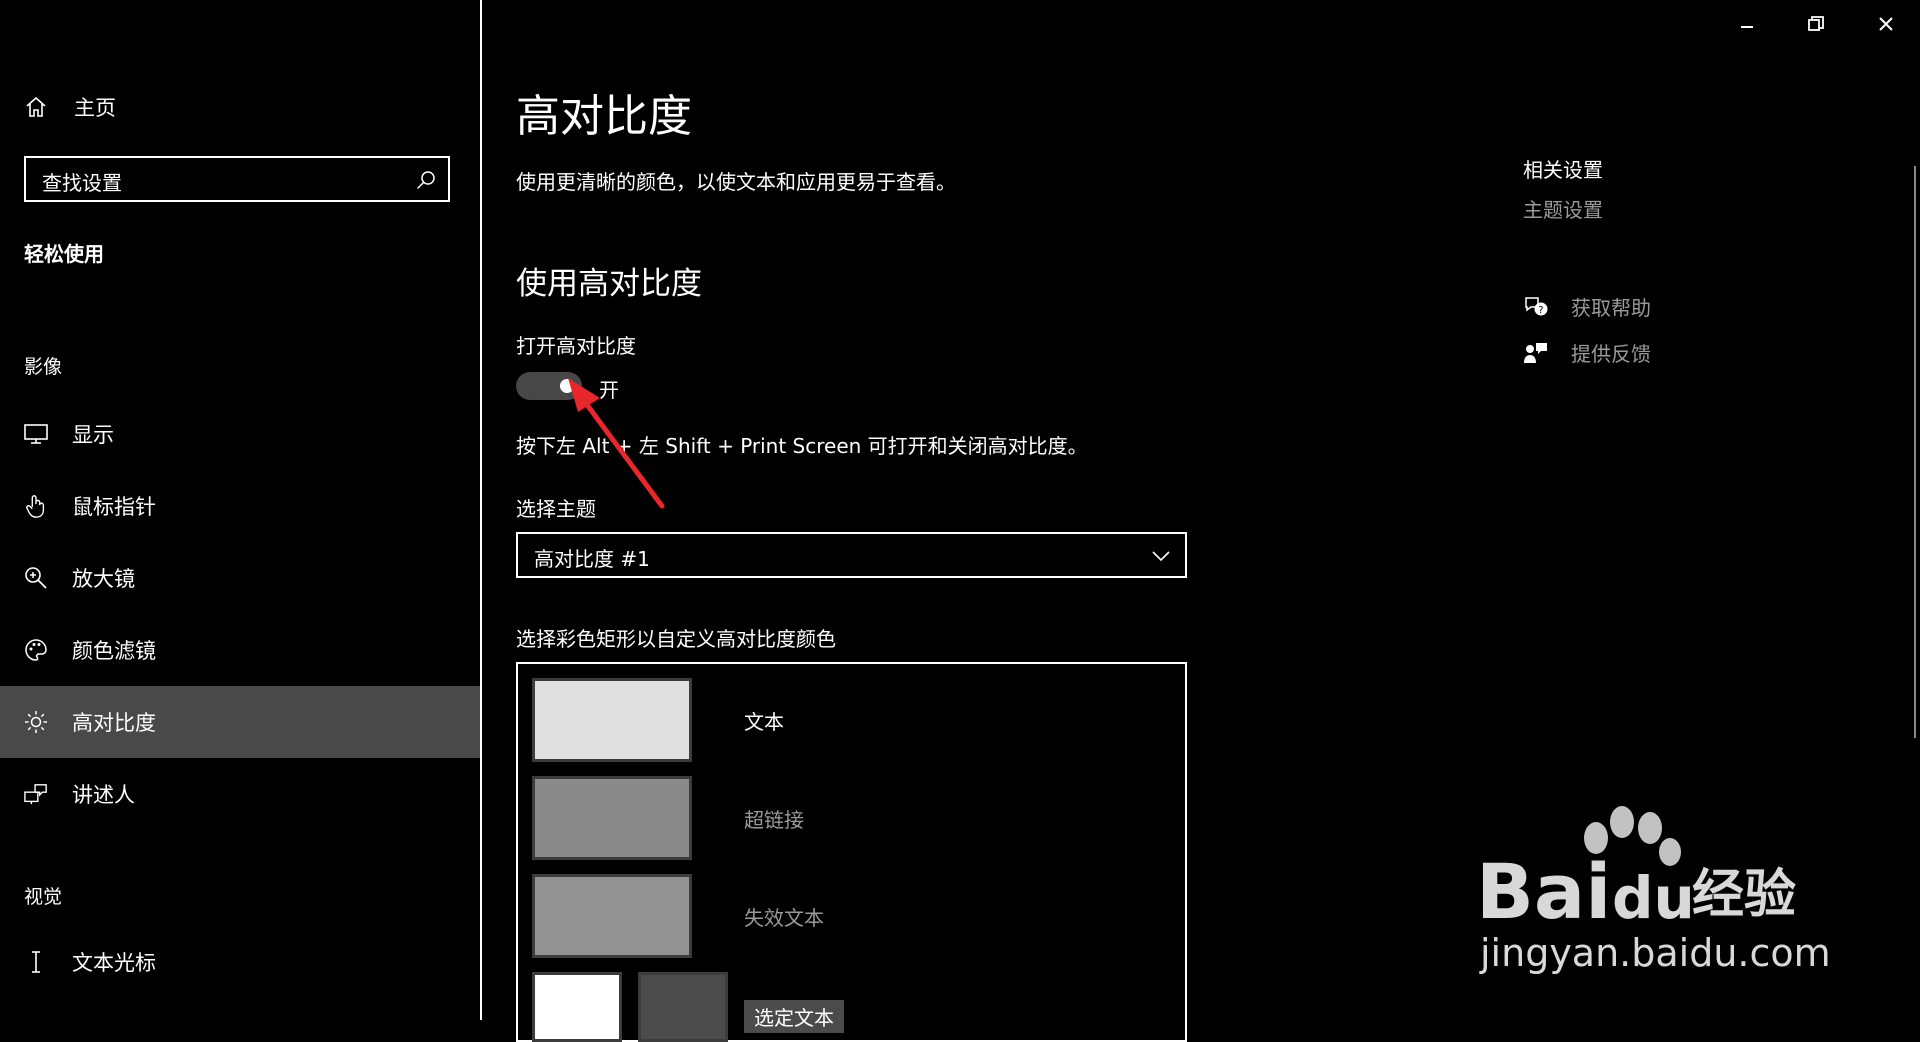 The image size is (1920, 1042). I want to click on sidebar-item-label: 文本光标, so click(114, 963).